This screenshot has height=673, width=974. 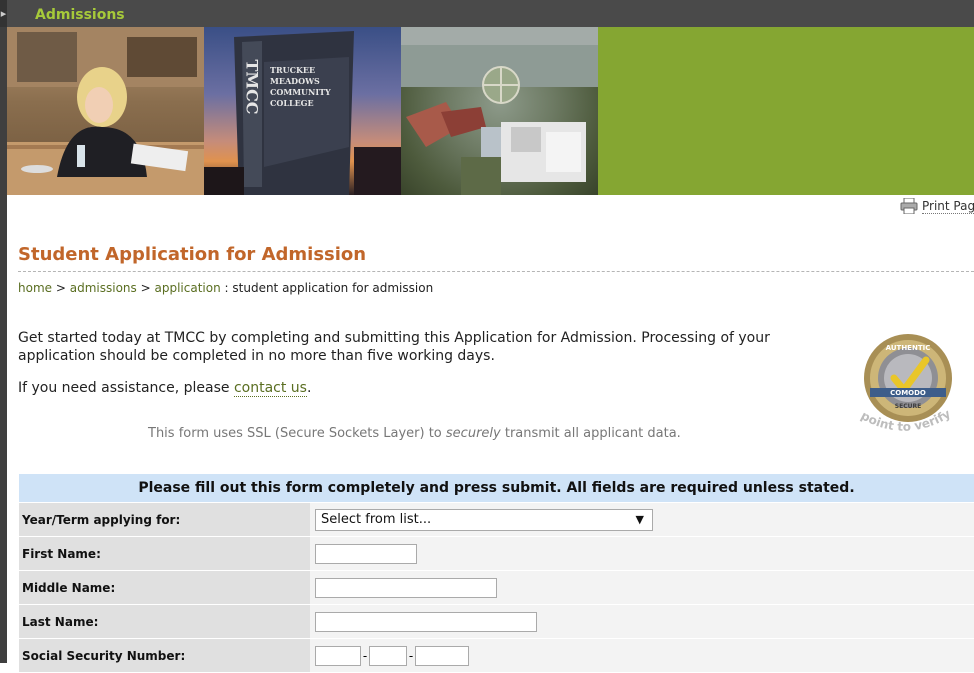 What do you see at coordinates (164, 553) in the screenshot?
I see `first-name-label: First Name:` at bounding box center [164, 553].